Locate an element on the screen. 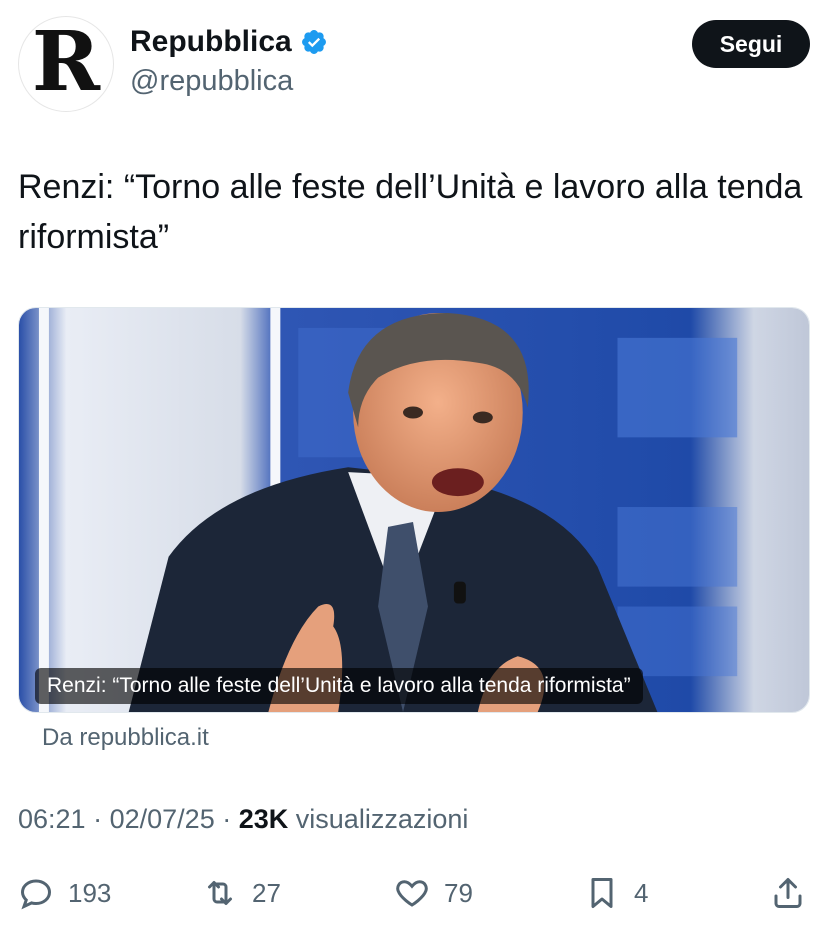  share-button is located at coordinates (788, 893).